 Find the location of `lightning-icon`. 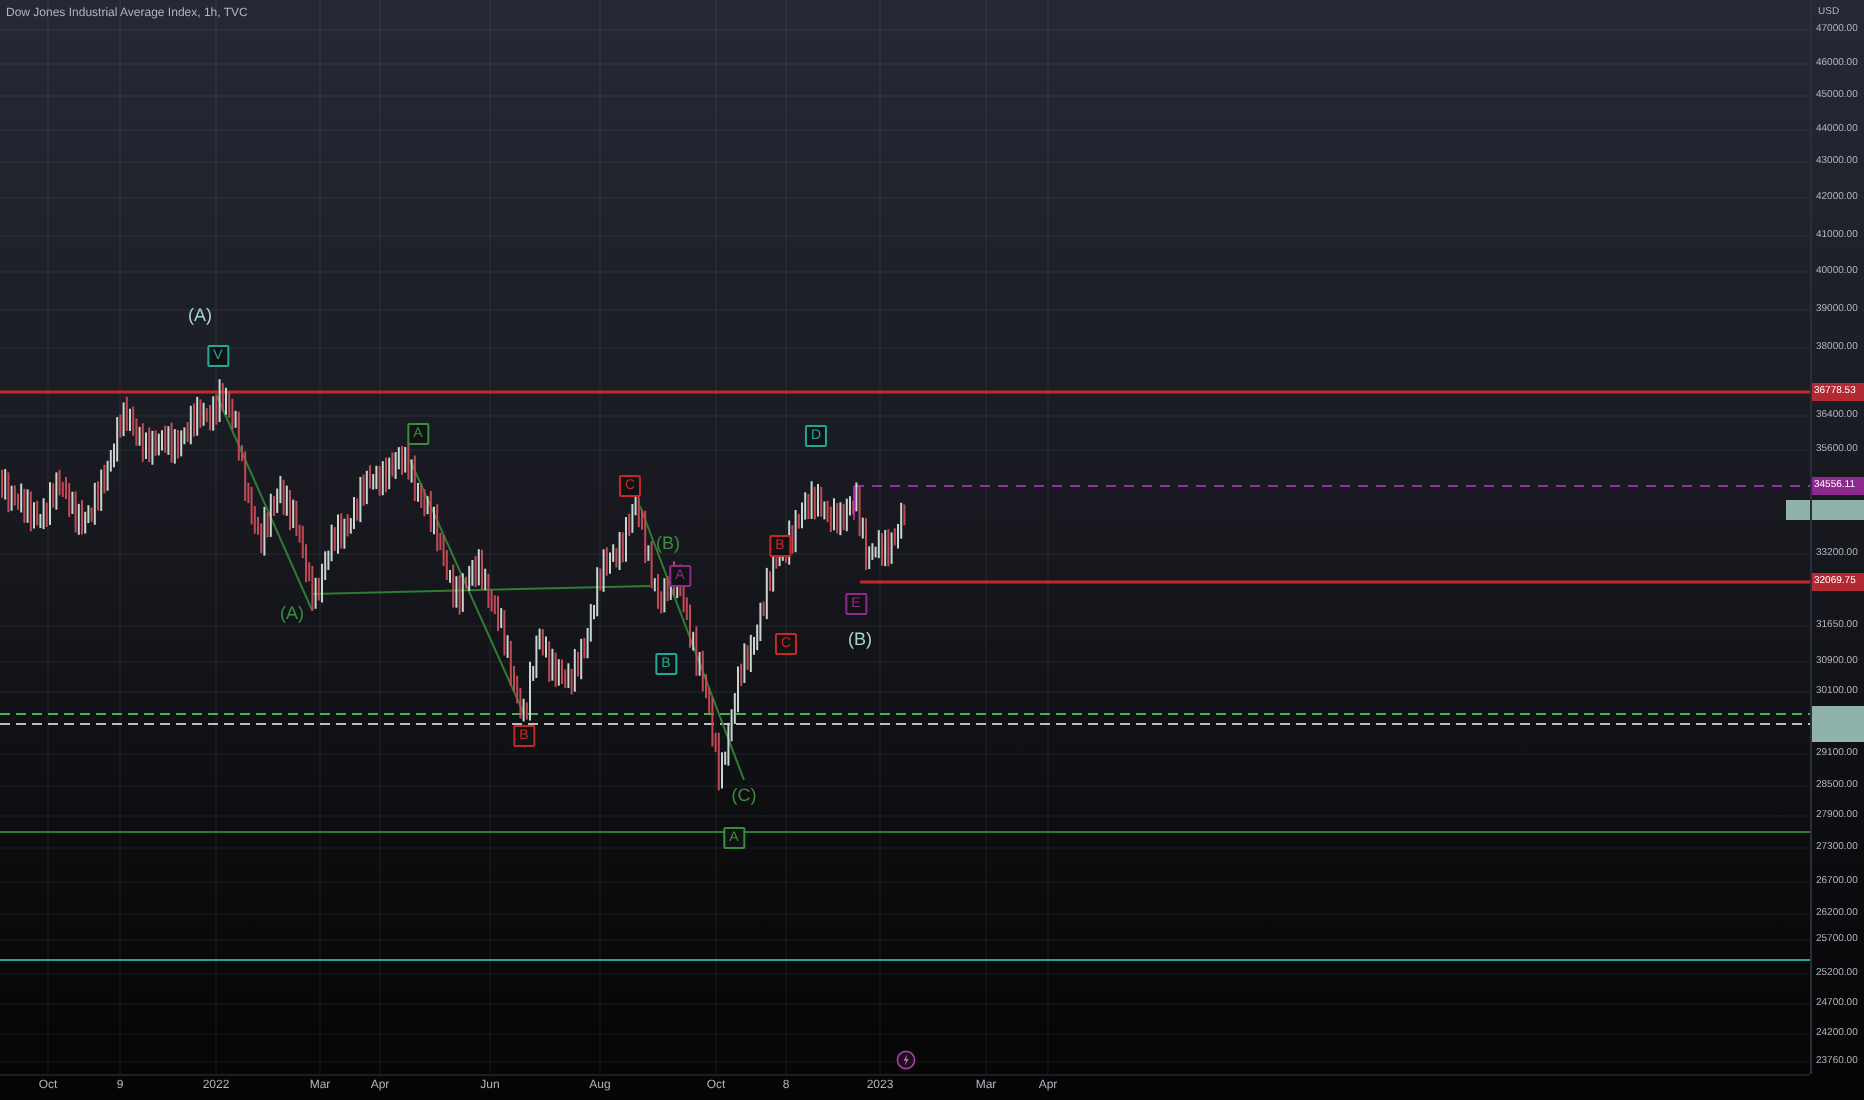

lightning-icon is located at coordinates (906, 1060).